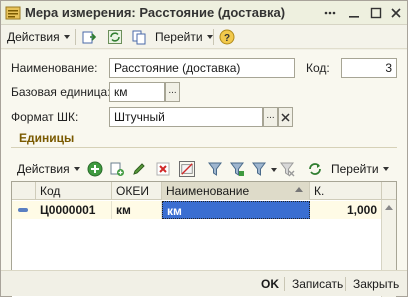 The image size is (408, 297). What do you see at coordinates (54, 68) in the screenshot?
I see `name-label: Наименование:` at bounding box center [54, 68].